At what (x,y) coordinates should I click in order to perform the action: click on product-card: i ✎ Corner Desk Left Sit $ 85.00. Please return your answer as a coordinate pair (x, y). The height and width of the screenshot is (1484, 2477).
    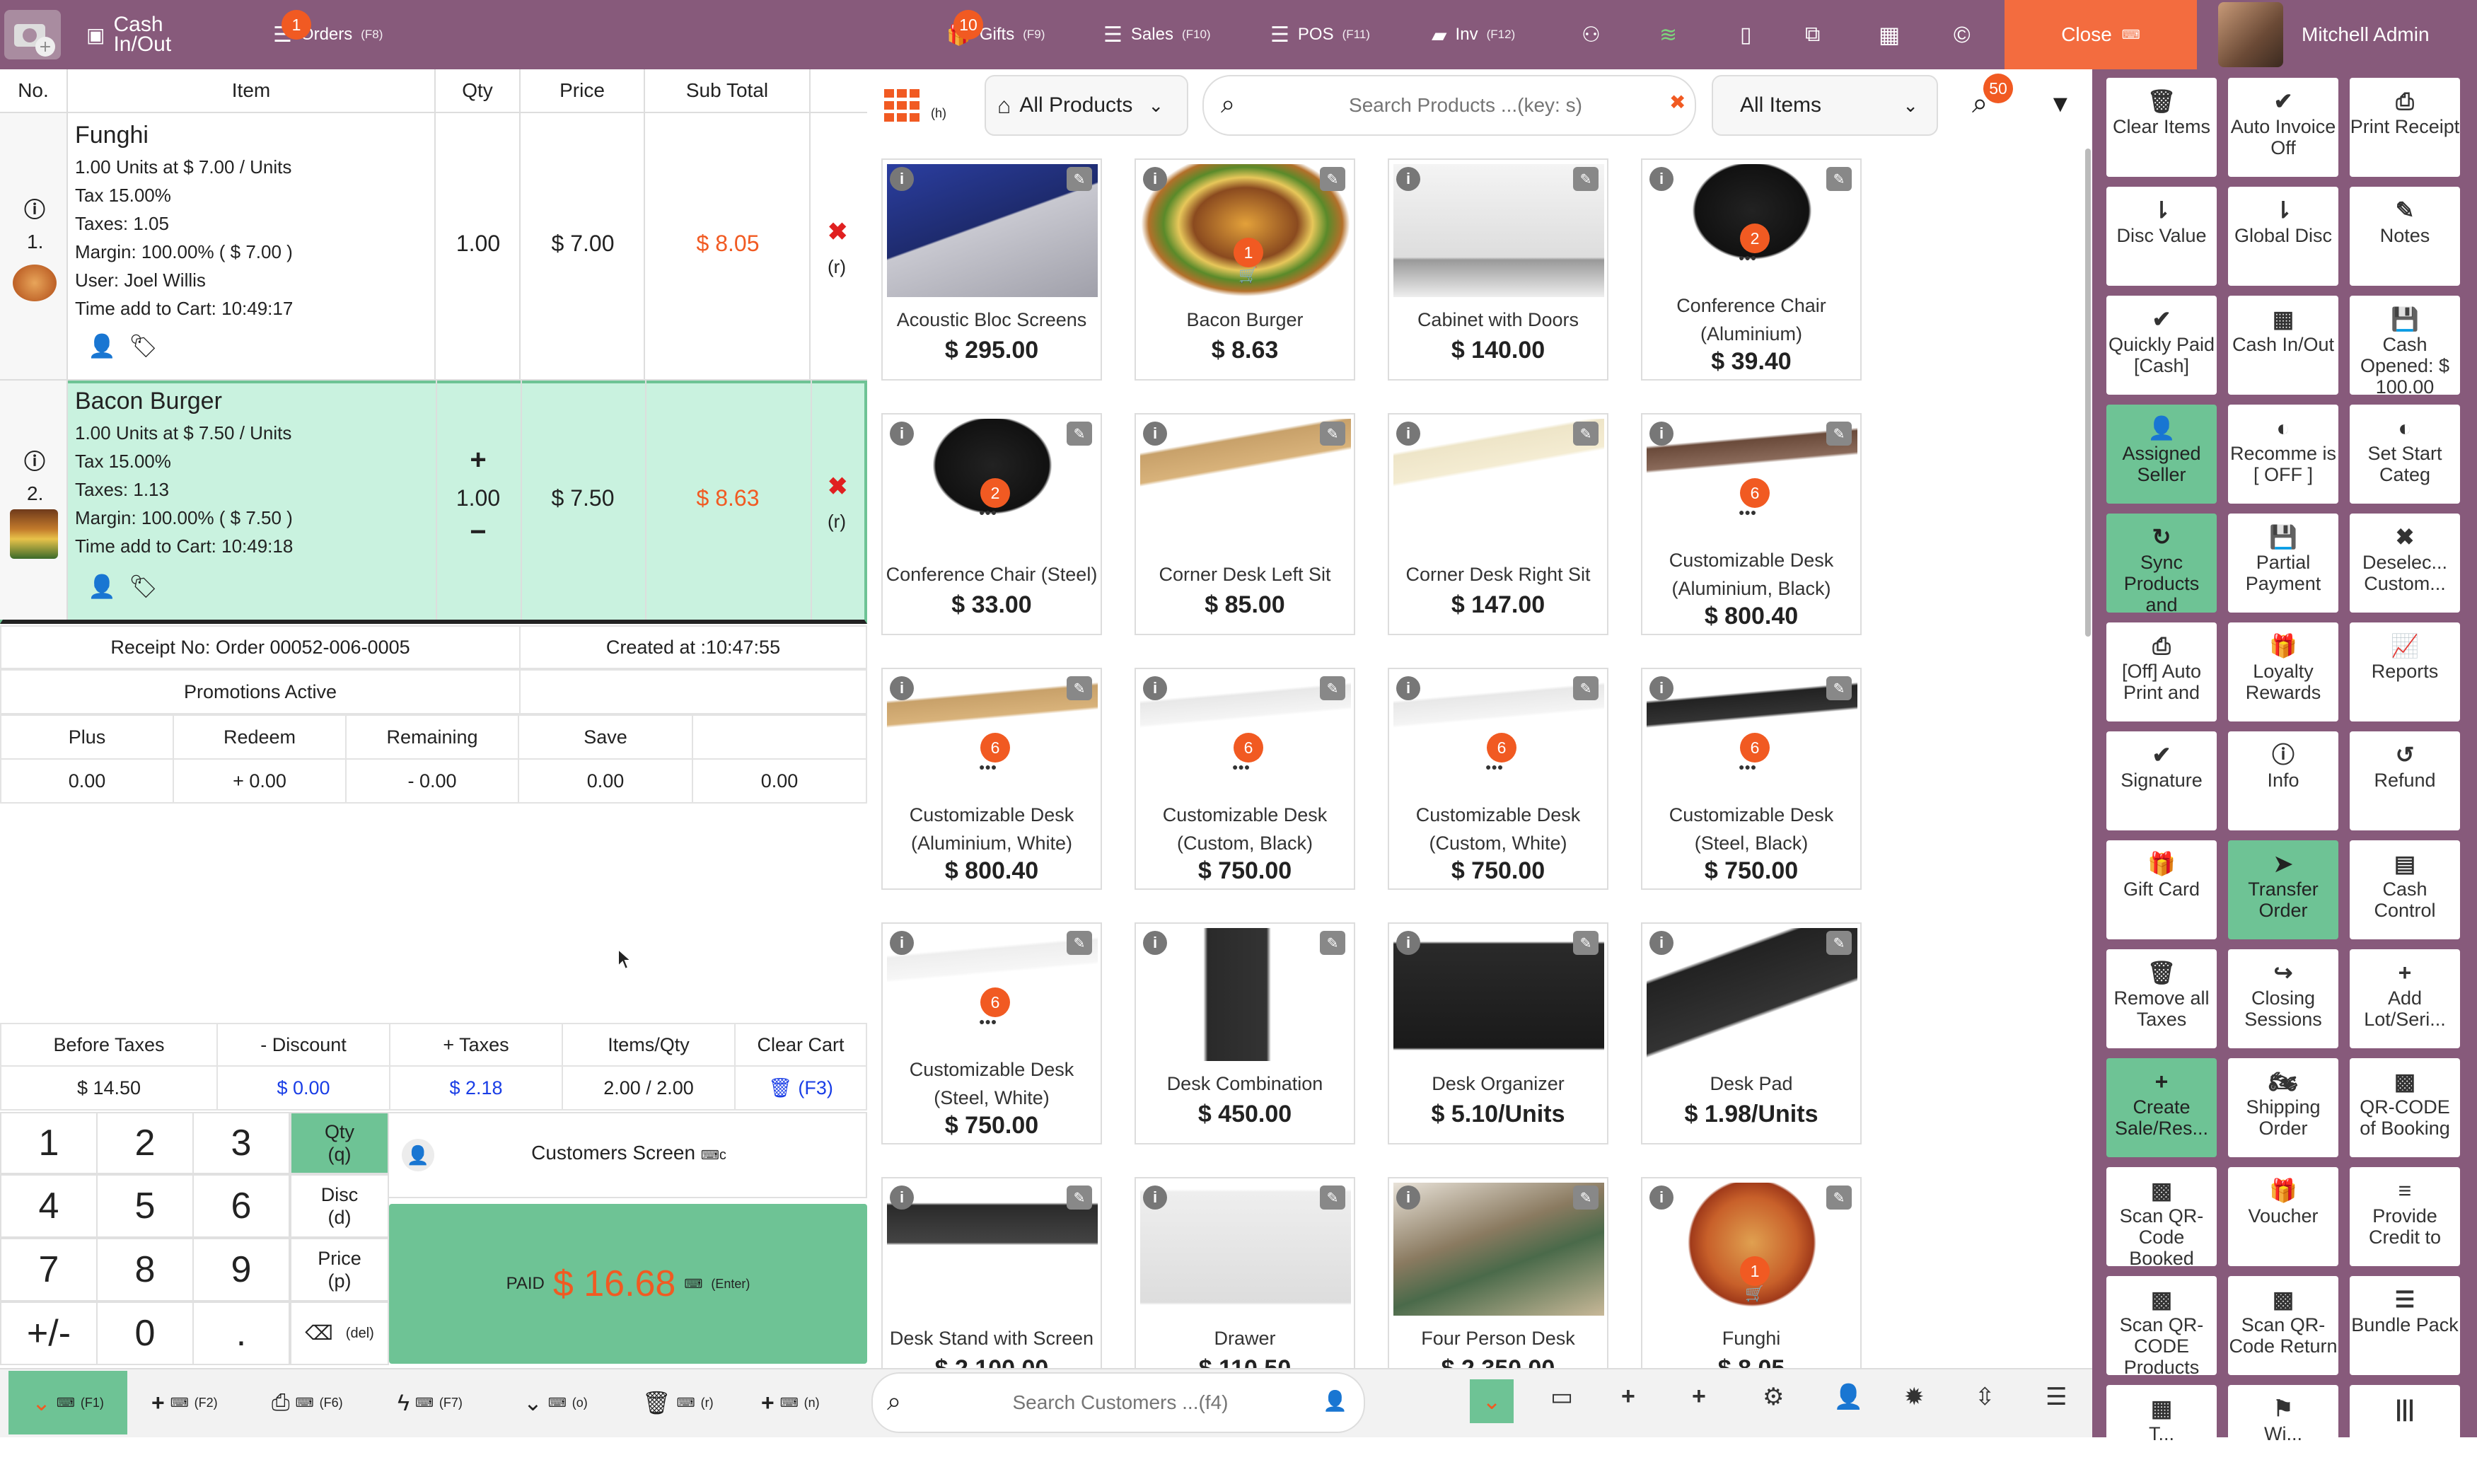
    Looking at the image, I should click on (1245, 524).